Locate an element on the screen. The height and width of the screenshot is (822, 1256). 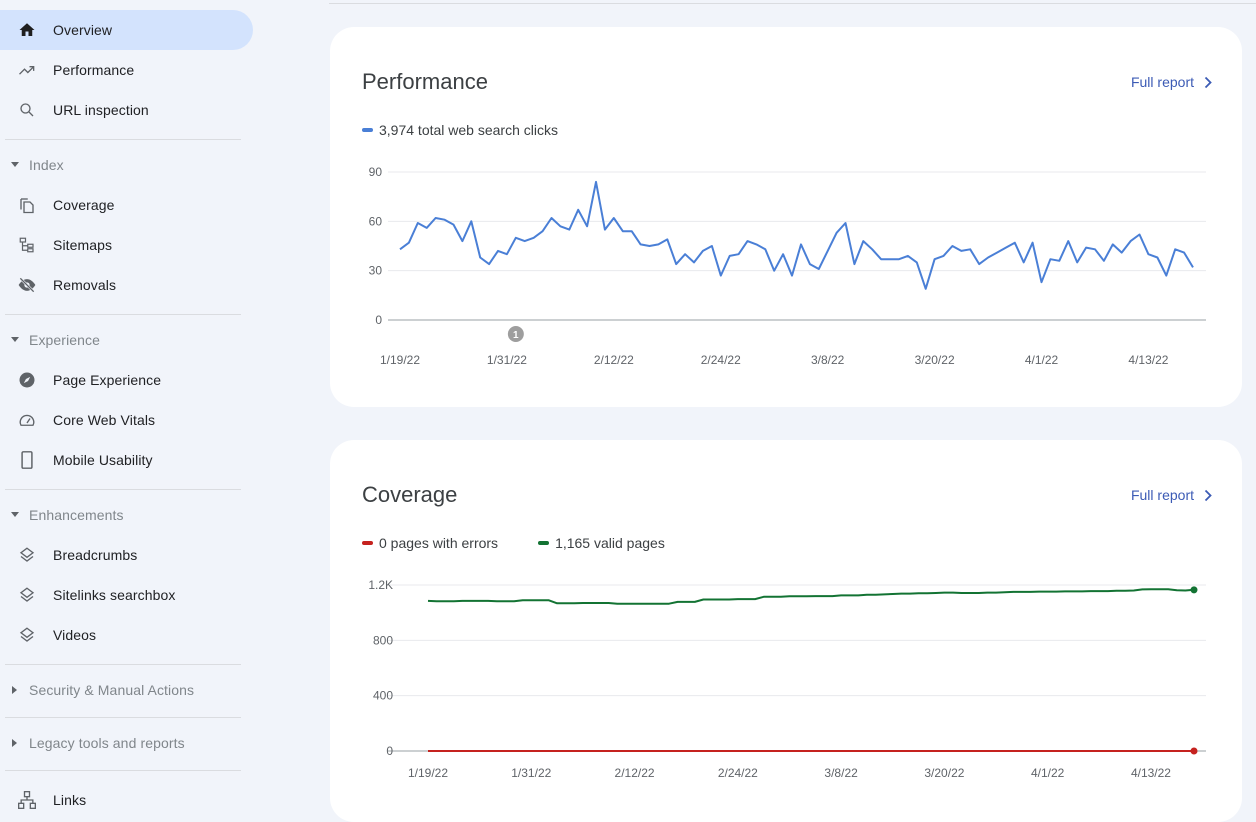
series-line-3-974-total-web-search-clicks is located at coordinates (796, 235).